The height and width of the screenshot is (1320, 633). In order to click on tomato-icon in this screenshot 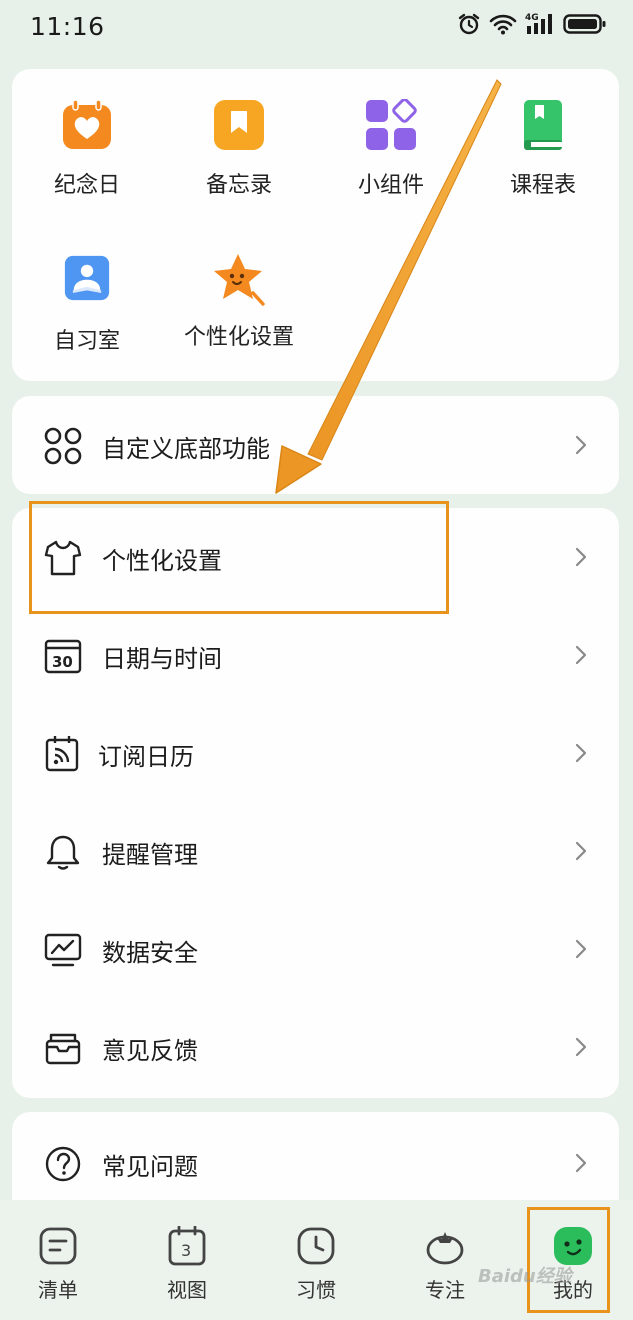, I will do `click(445, 1248)`.